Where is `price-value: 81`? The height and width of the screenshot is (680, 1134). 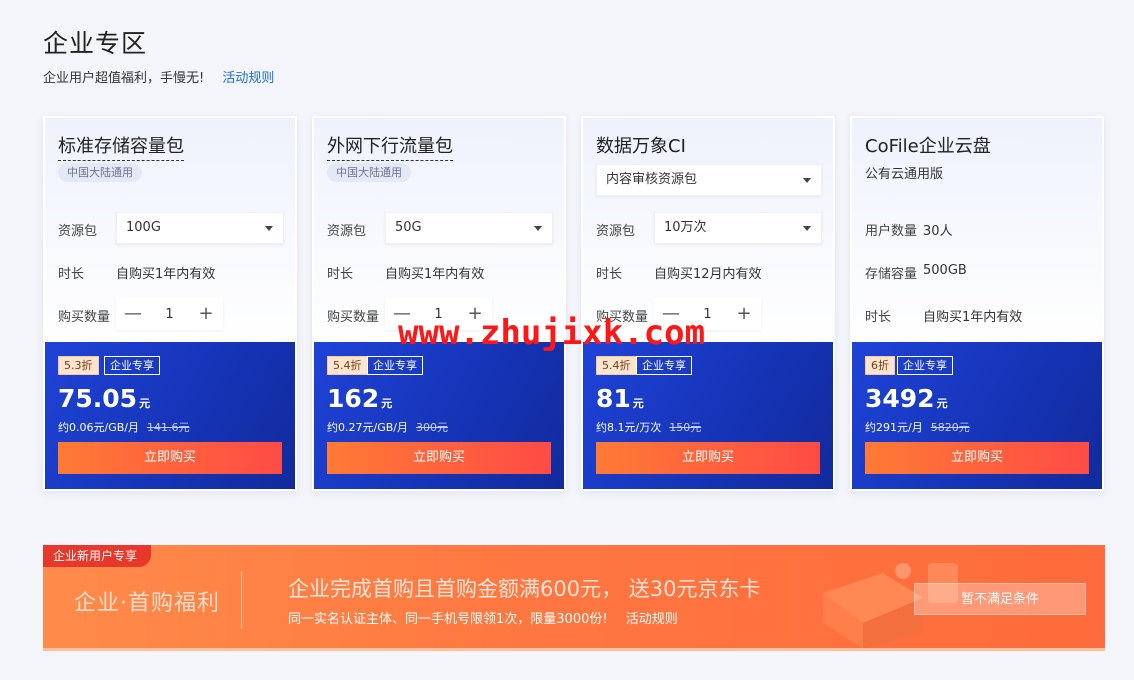
price-value: 81 is located at coordinates (613, 398).